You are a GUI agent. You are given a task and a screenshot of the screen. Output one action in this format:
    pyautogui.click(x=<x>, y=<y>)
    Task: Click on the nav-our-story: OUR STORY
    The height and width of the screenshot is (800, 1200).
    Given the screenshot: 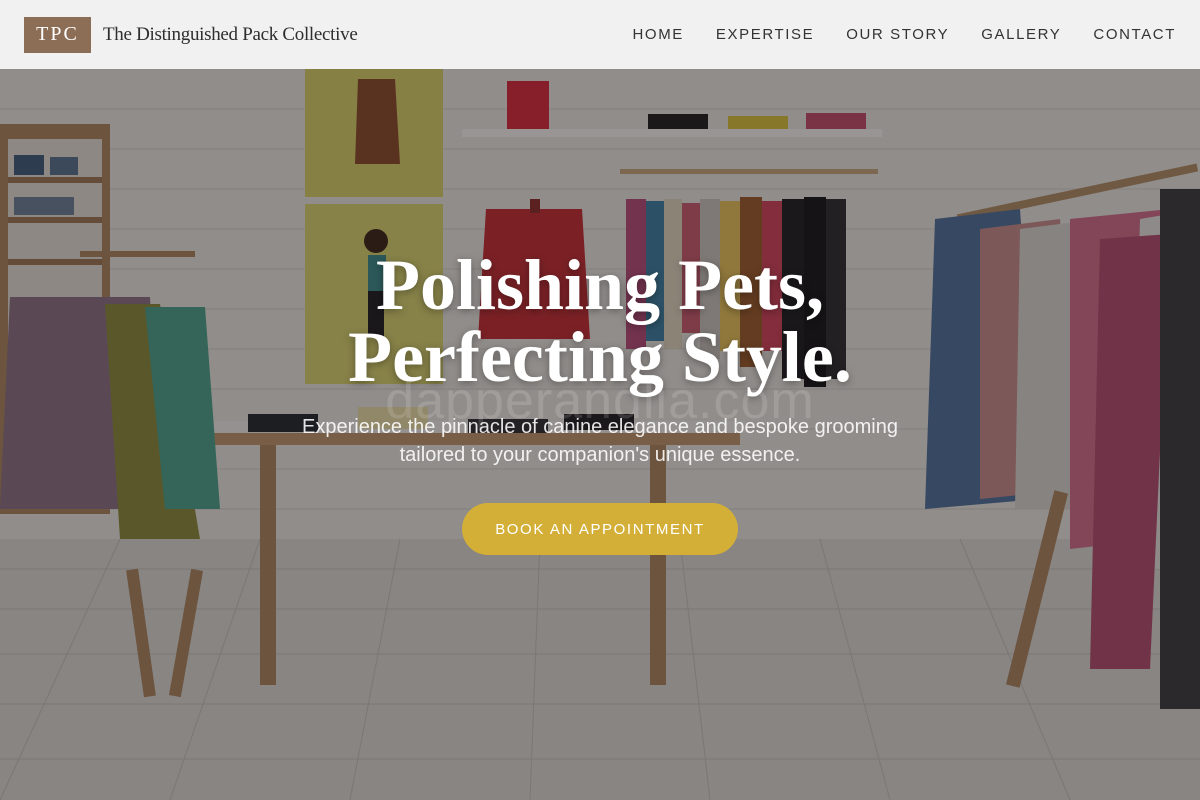 What is the action you would take?
    pyautogui.click(x=897, y=34)
    